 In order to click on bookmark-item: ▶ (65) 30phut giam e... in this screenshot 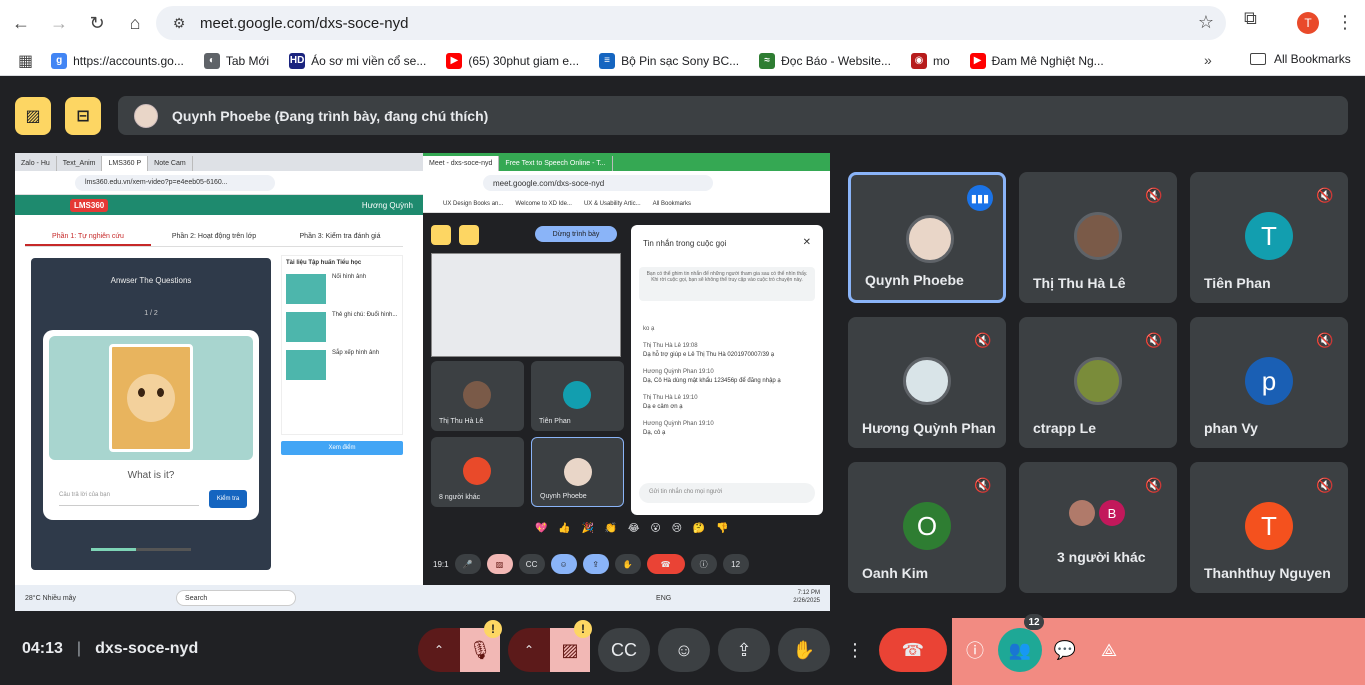, I will do `click(512, 60)`.